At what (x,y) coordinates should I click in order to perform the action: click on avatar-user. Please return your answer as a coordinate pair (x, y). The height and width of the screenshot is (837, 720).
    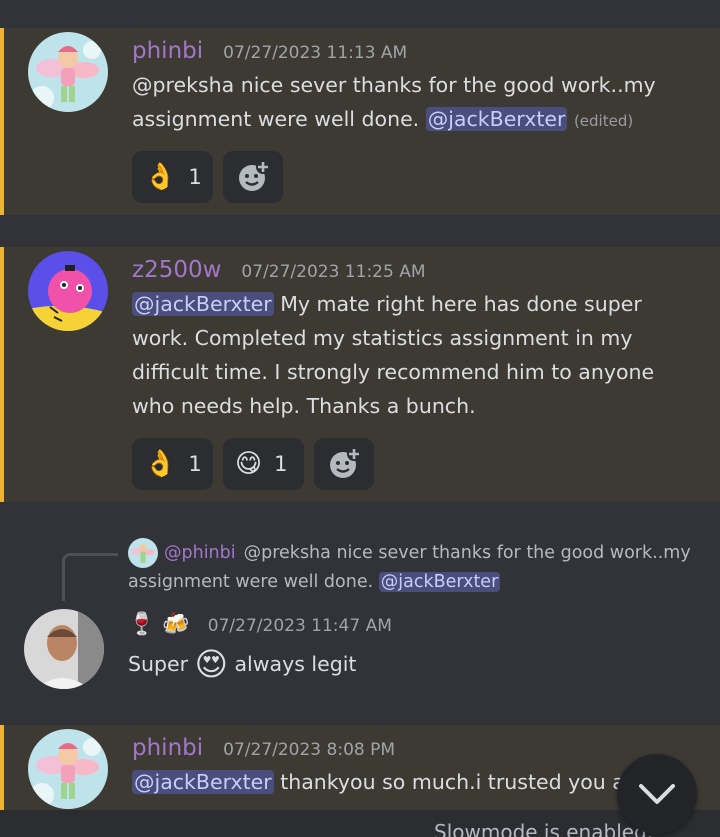
    Looking at the image, I should click on (64, 649).